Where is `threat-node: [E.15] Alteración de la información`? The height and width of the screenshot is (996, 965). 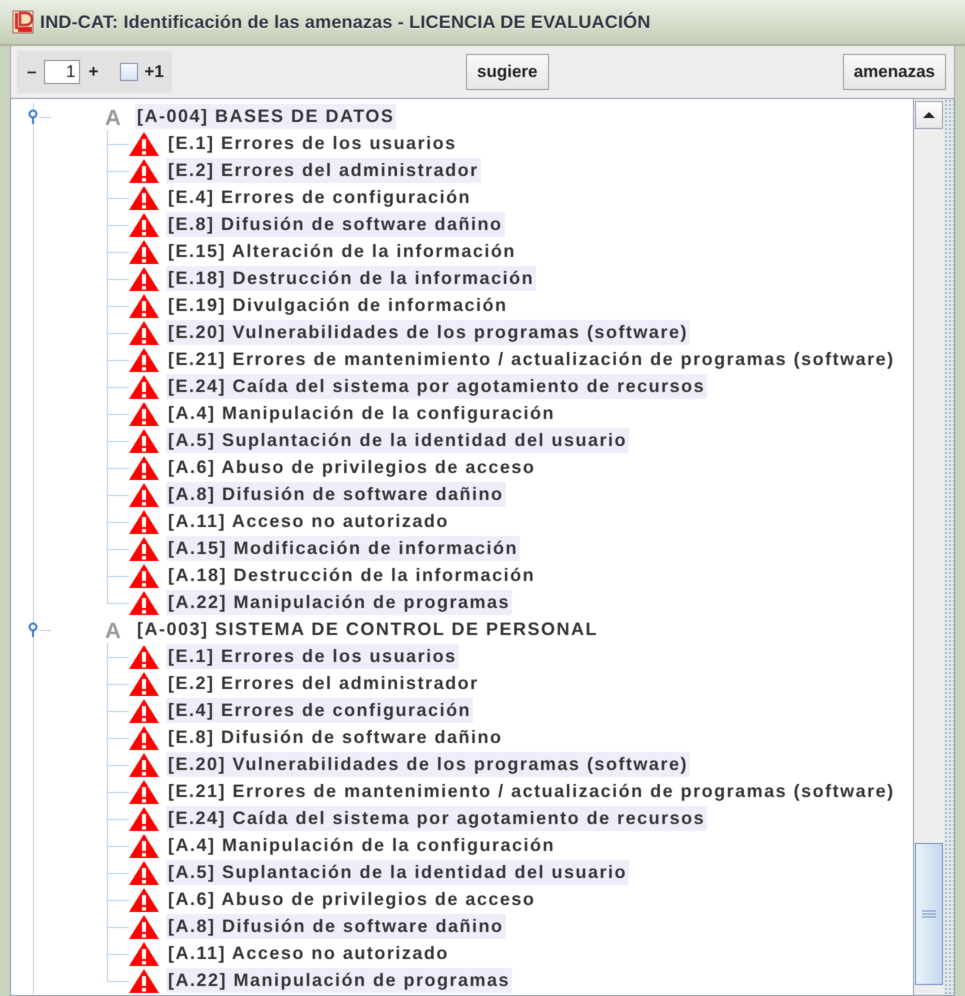 threat-node: [E.15] Alteración de la información is located at coordinates (342, 251).